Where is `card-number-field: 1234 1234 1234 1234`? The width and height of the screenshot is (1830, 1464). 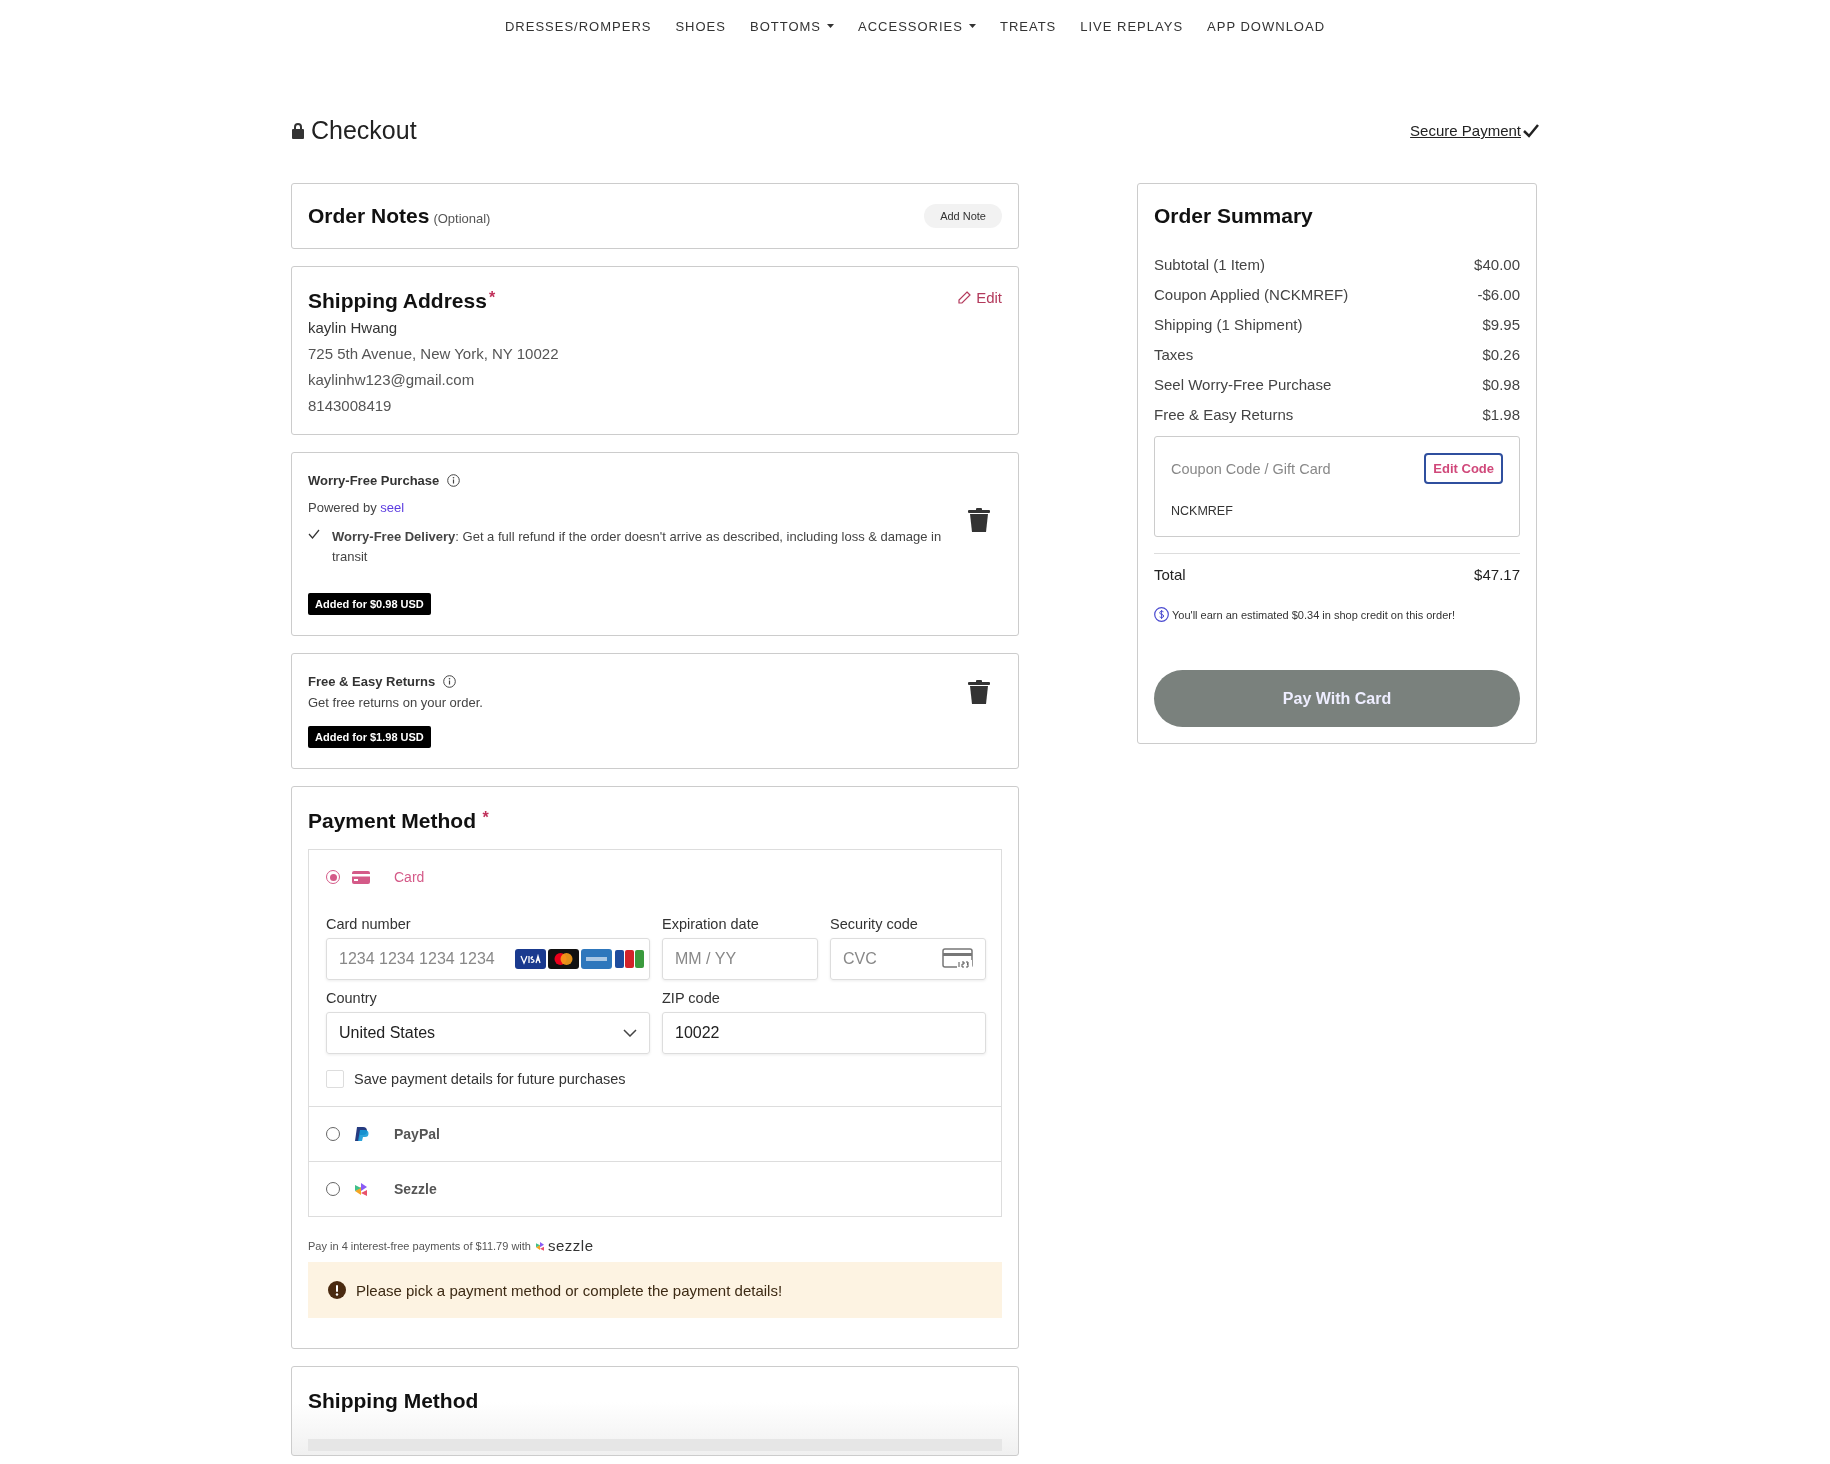
card-number-field: 1234 1234 1234 1234 is located at coordinates (488, 959).